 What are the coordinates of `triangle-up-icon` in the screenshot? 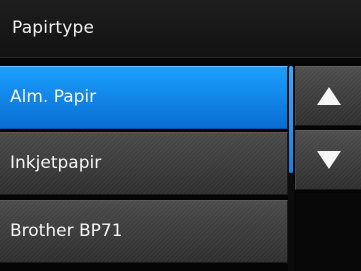 It's located at (328, 96).